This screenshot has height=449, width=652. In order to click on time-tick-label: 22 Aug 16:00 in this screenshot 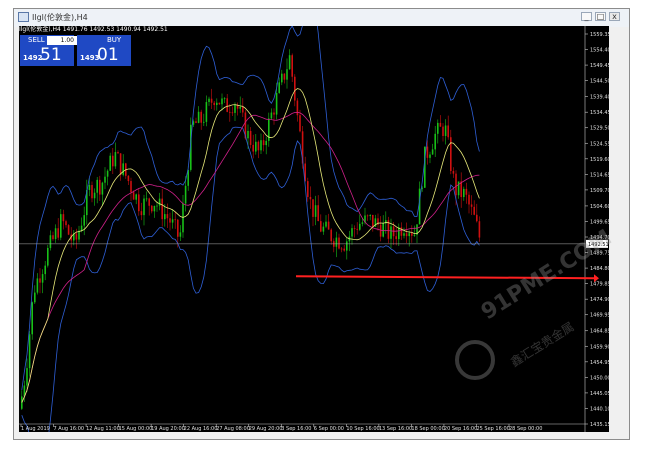, I will do `click(201, 429)`.